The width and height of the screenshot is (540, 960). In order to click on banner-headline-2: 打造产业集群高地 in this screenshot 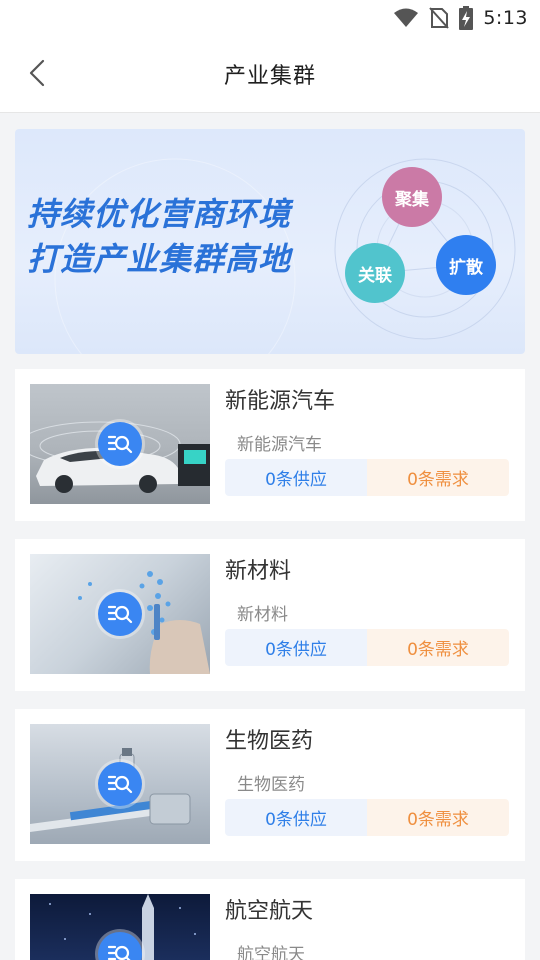, I will do `click(159, 259)`.